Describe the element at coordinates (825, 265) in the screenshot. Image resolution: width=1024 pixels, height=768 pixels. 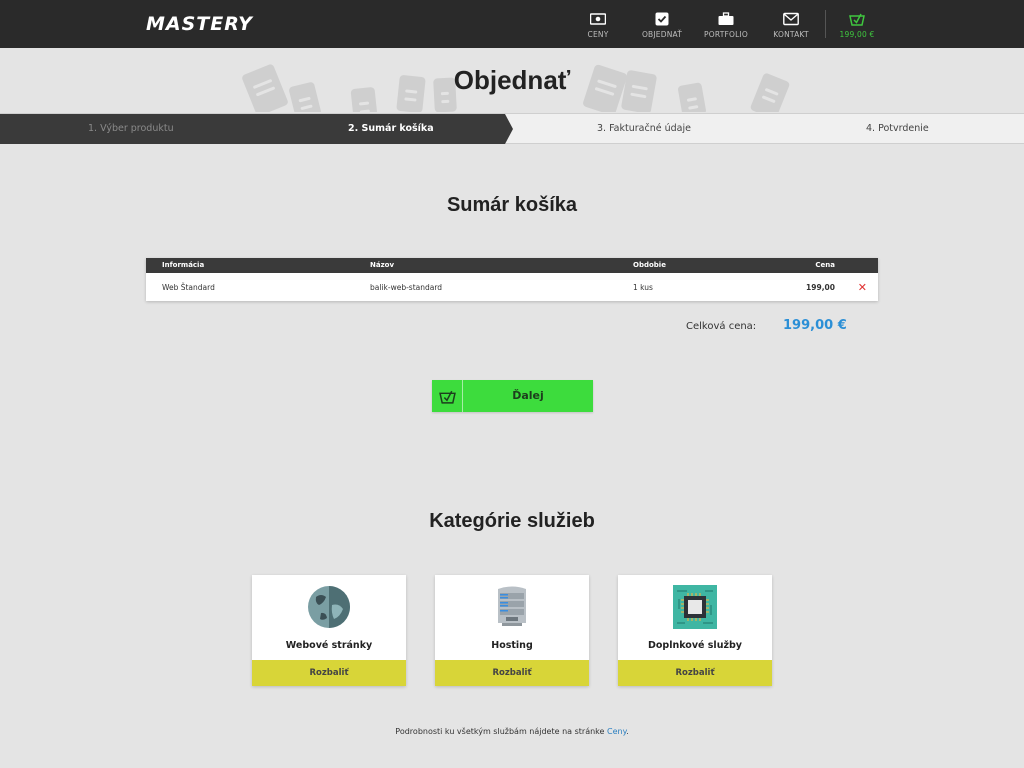
I see `column-header: Cena` at that location.